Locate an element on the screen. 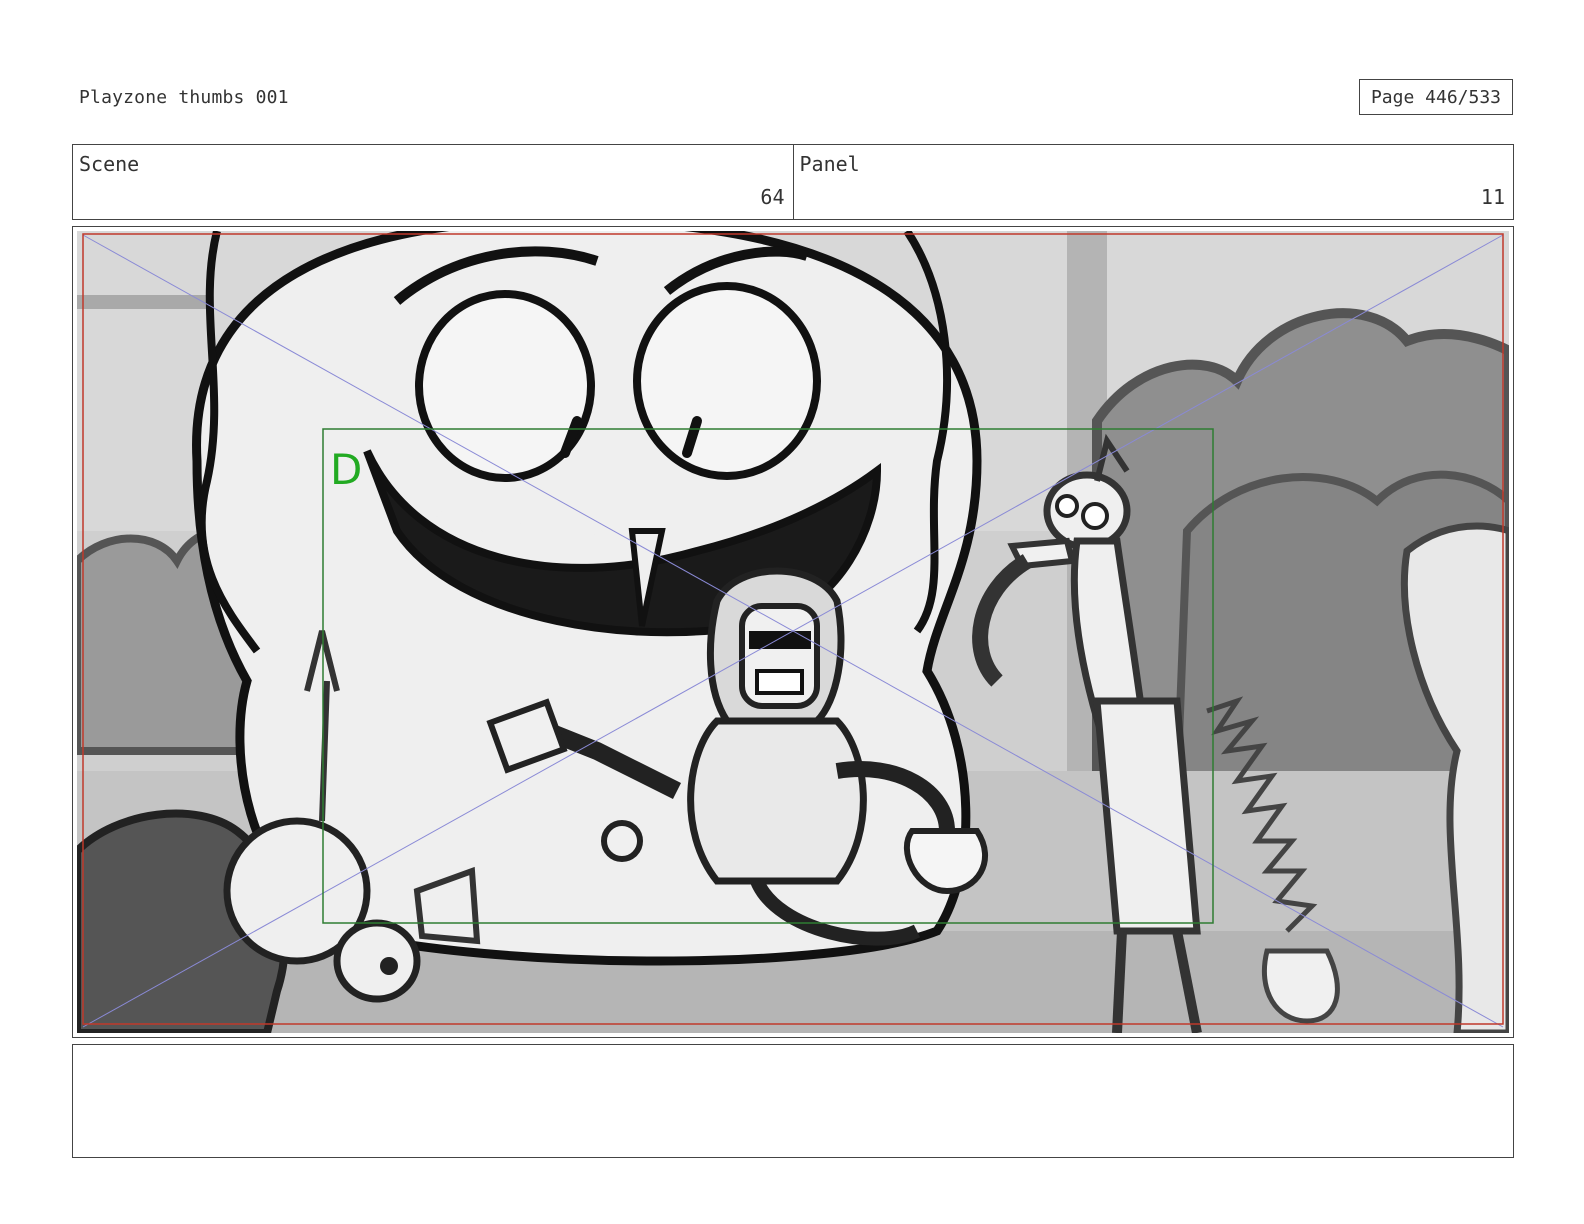 This screenshot has width=1584, height=1224. duck-leg-left is located at coordinates (1119, 981).